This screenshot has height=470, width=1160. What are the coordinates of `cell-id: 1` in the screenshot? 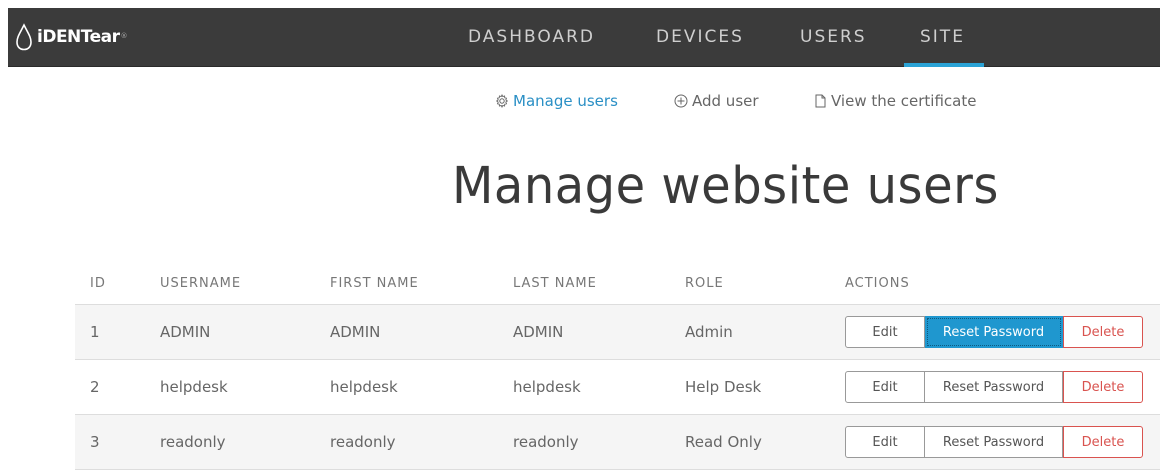 It's located at (117, 332).